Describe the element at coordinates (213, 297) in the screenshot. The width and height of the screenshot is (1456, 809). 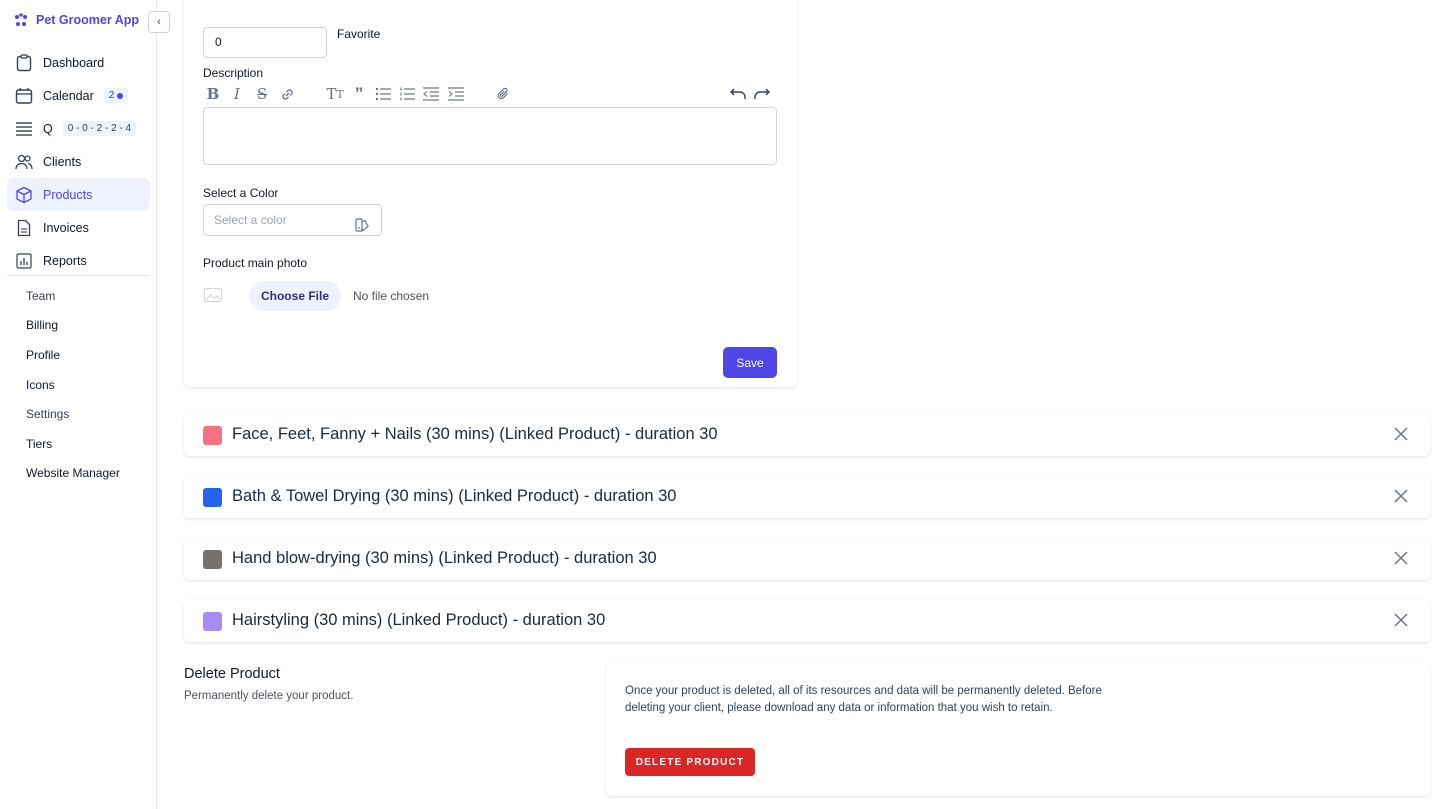
I see `image-placeholder-icon` at that location.